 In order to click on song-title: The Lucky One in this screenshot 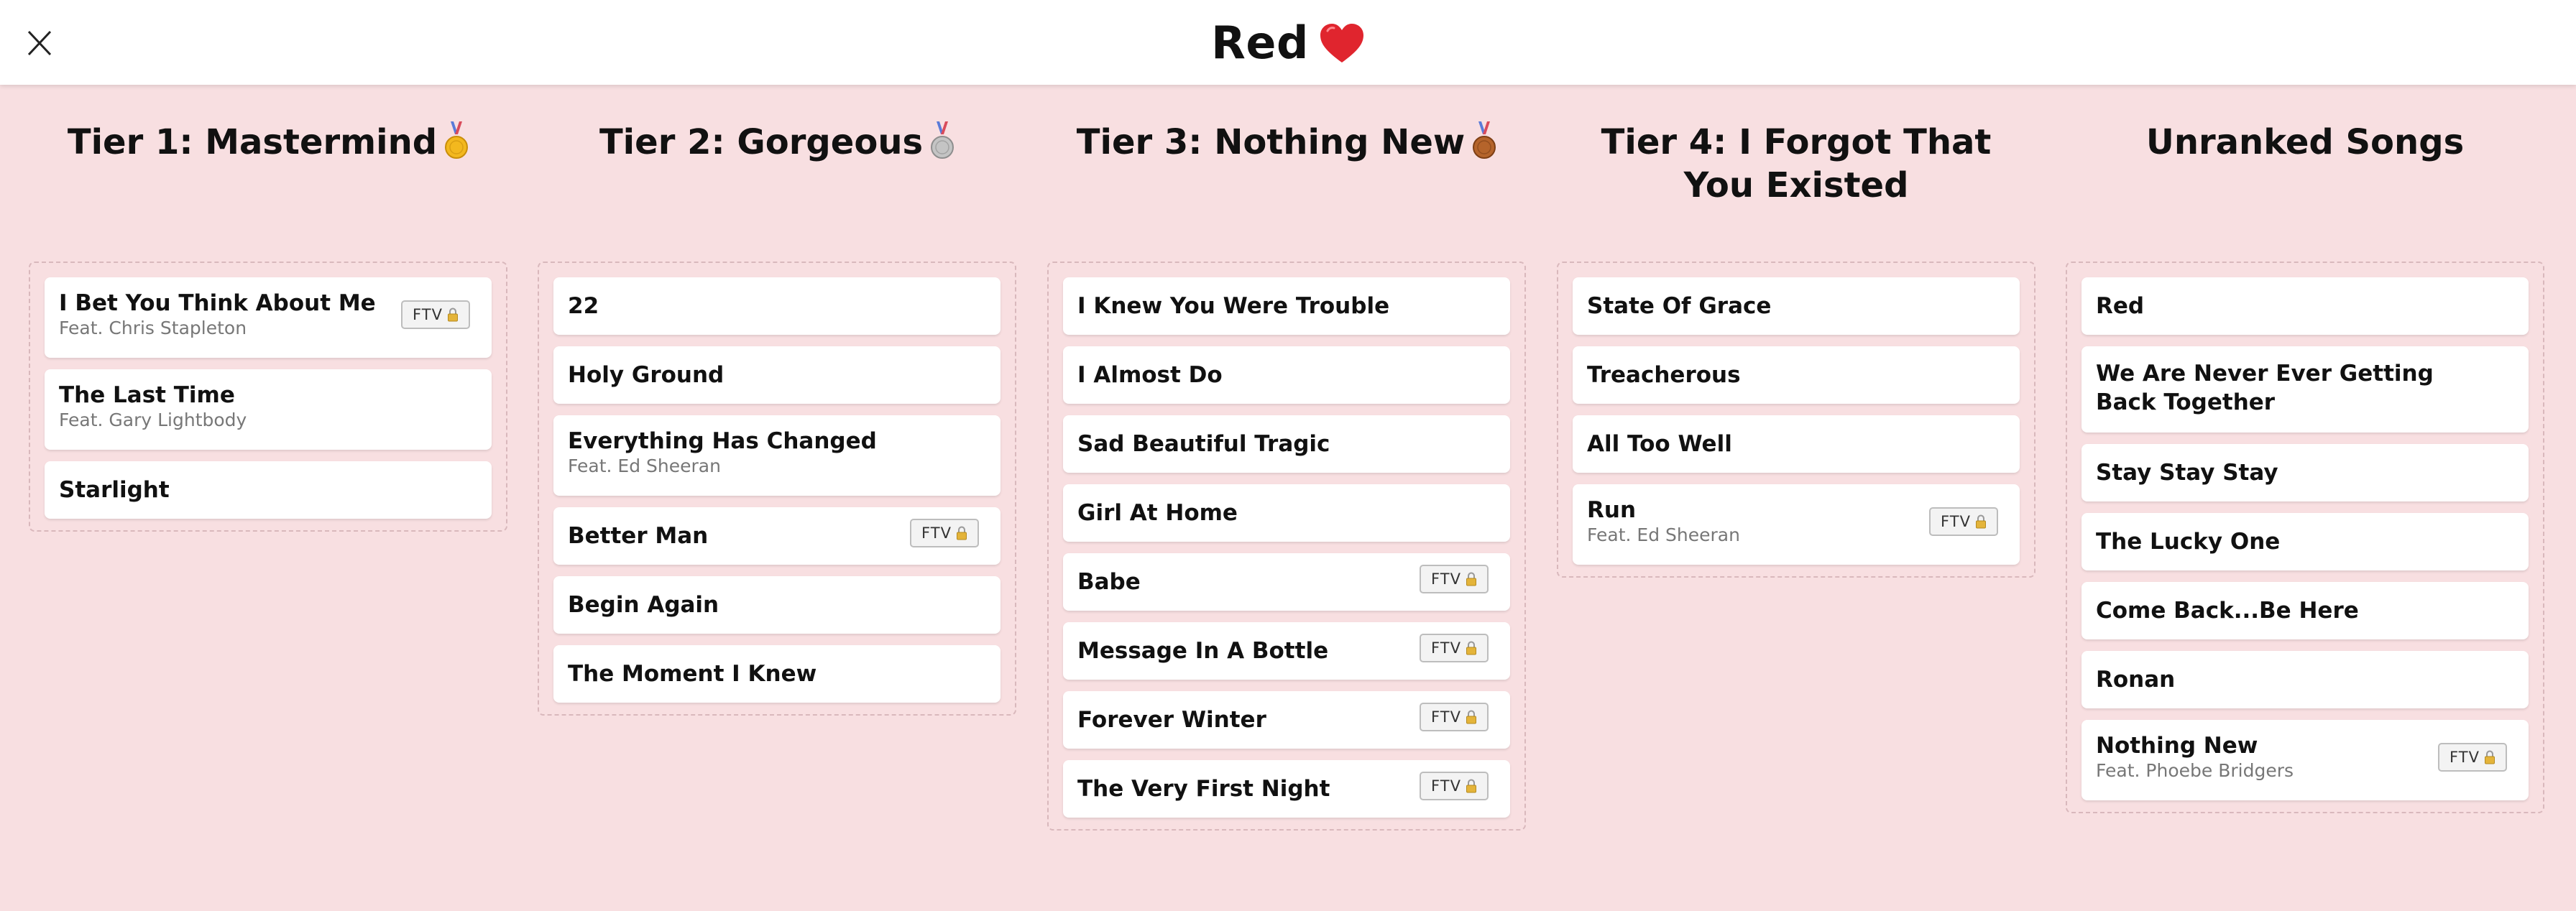, I will do `click(2188, 542)`.